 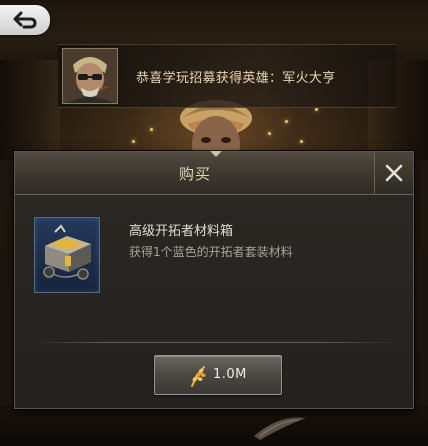 I want to click on header-notch-ornament, so click(x=216, y=154).